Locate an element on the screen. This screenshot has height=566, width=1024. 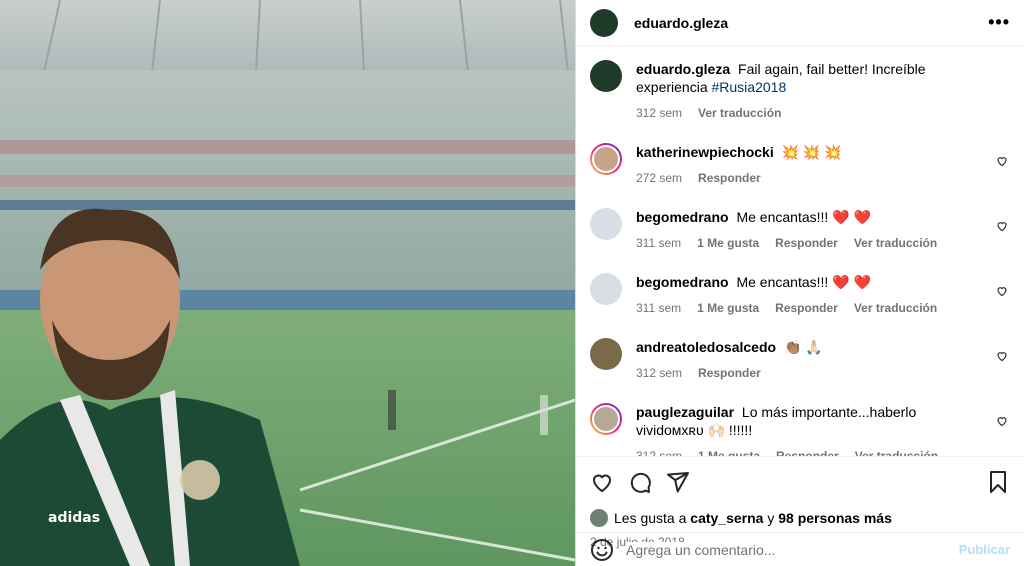
comment-username: pauglezaguilar is located at coordinates (685, 412).